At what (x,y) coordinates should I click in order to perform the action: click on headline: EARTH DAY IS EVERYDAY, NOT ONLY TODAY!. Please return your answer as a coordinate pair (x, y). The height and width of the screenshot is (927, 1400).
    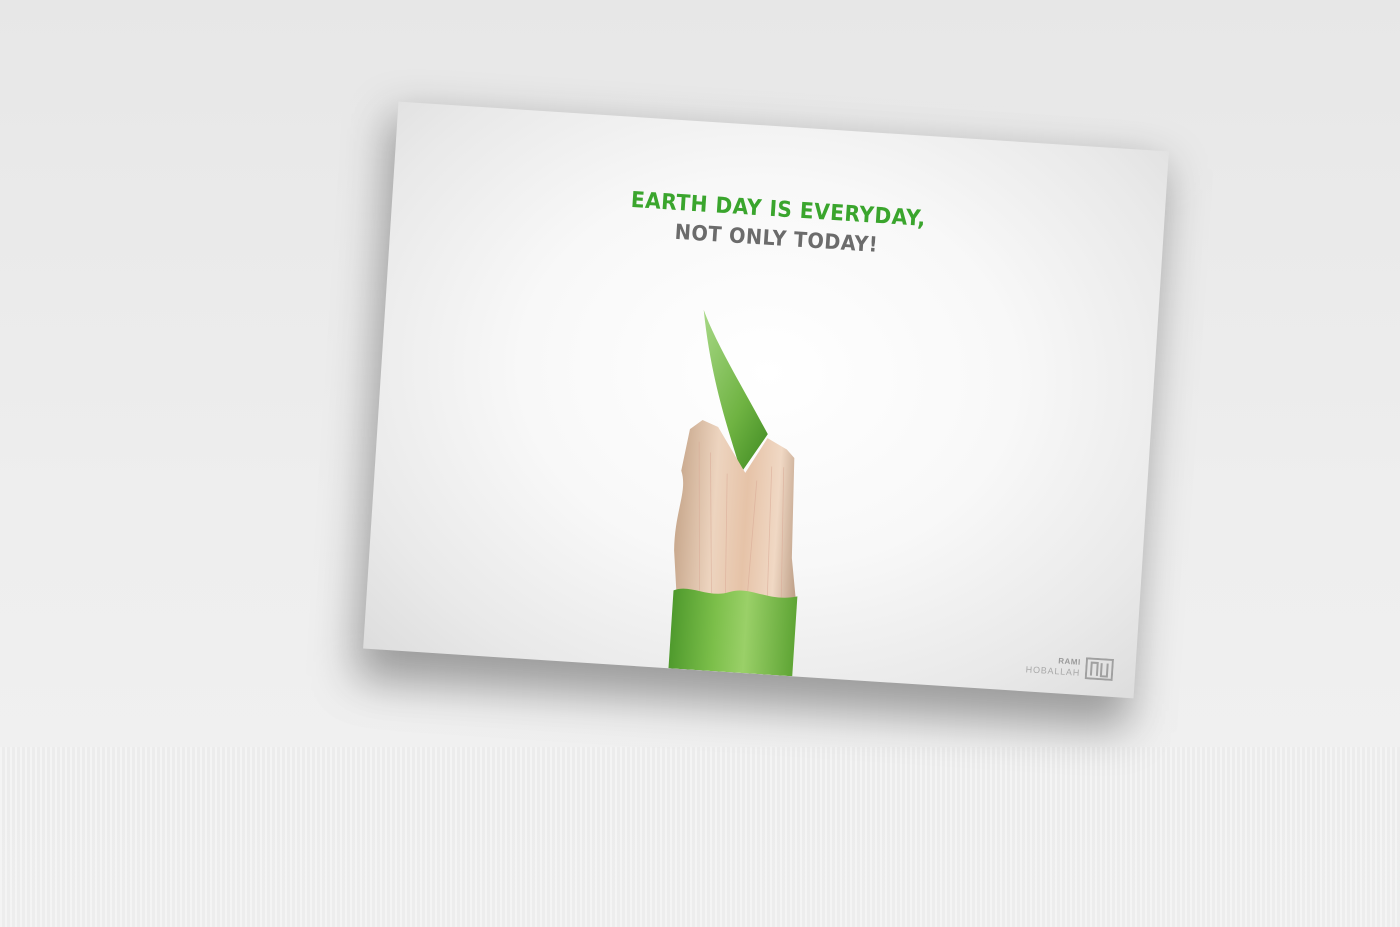
    Looking at the image, I should click on (777, 225).